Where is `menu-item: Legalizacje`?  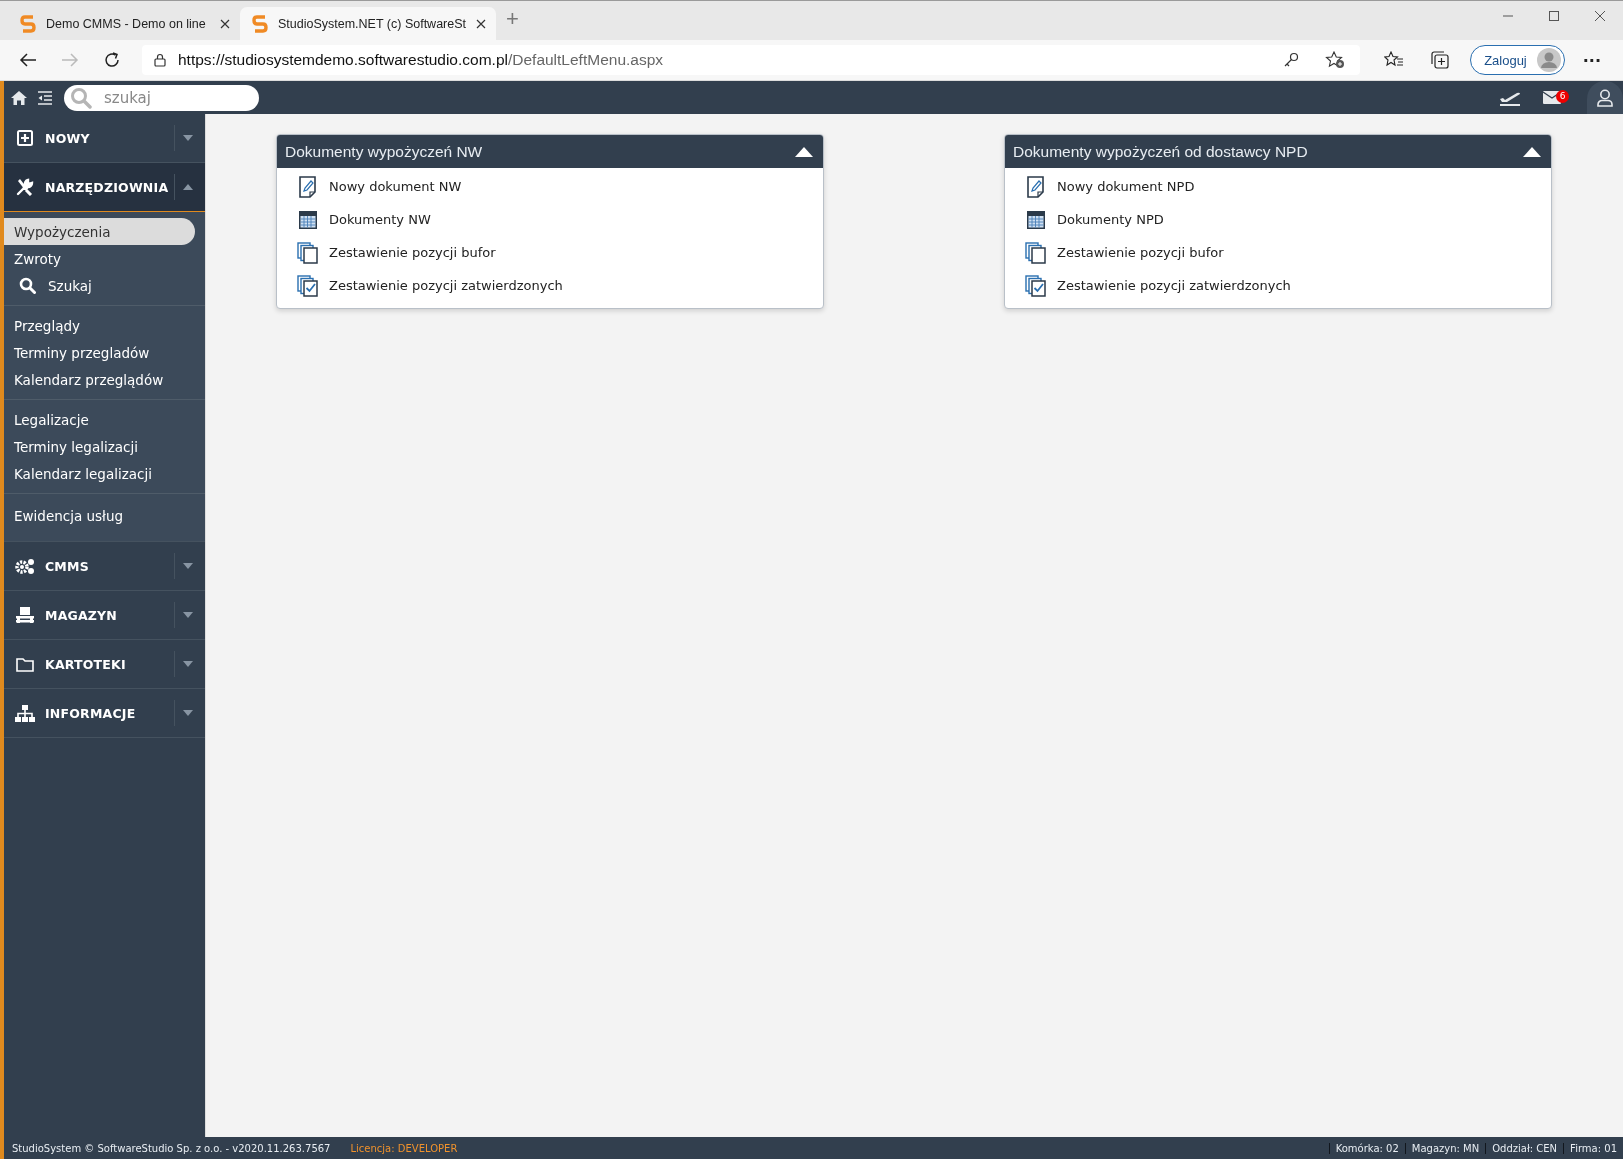 menu-item: Legalizacje is located at coordinates (99, 419).